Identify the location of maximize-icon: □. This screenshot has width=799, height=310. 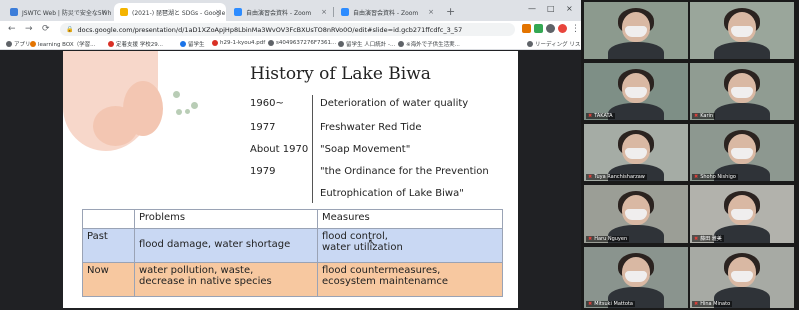
(551, 8).